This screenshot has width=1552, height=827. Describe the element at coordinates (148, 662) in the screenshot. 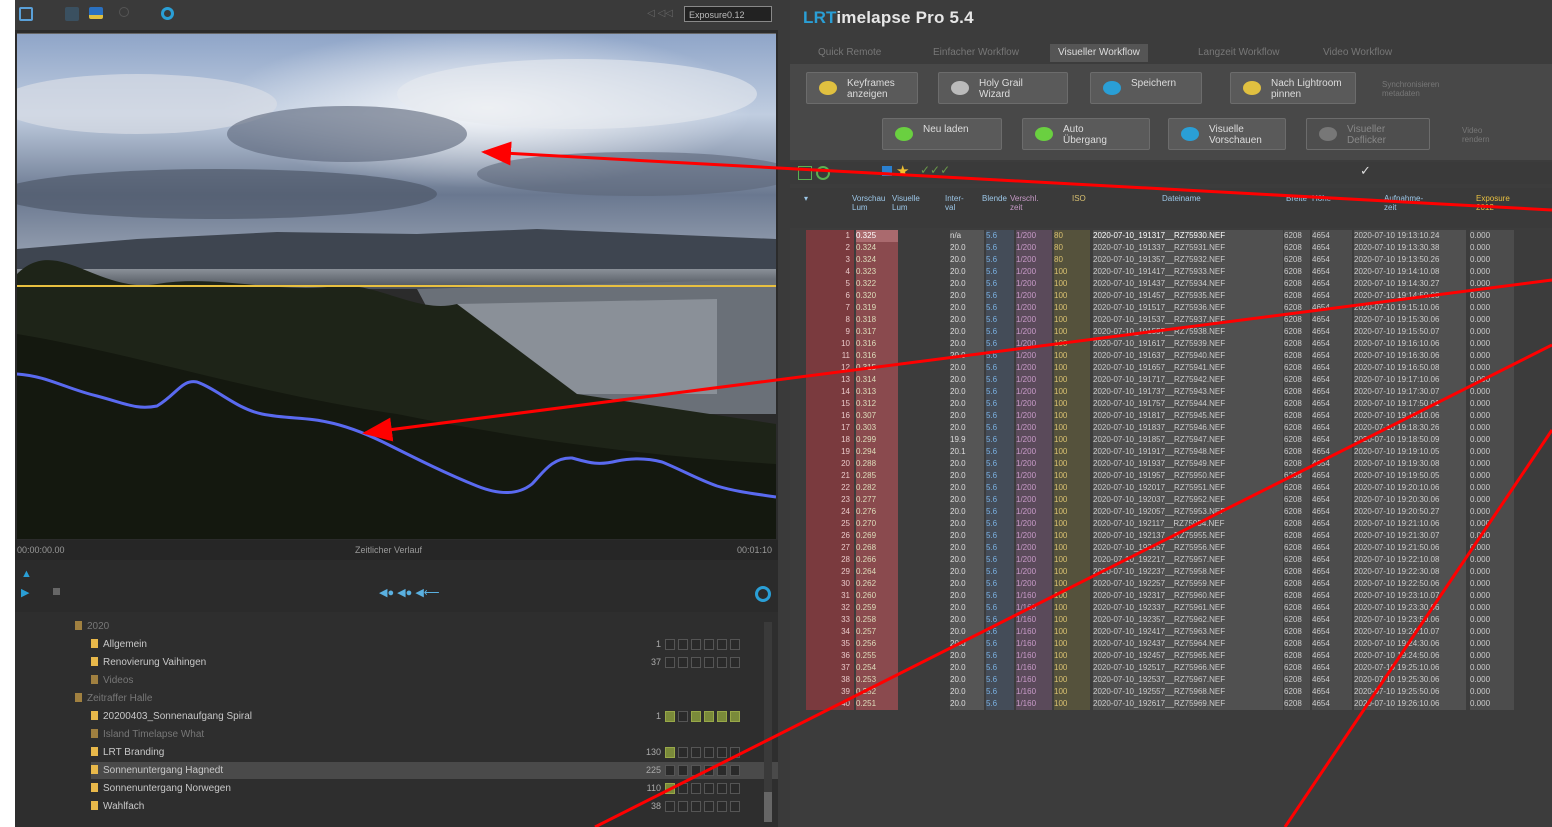

I see `folder-item: Renovierung Vaihingen` at that location.